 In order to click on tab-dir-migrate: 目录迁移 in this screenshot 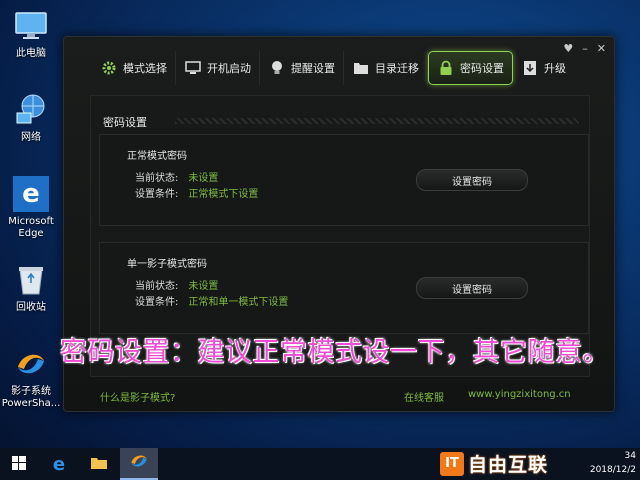, I will do `click(386, 68)`.